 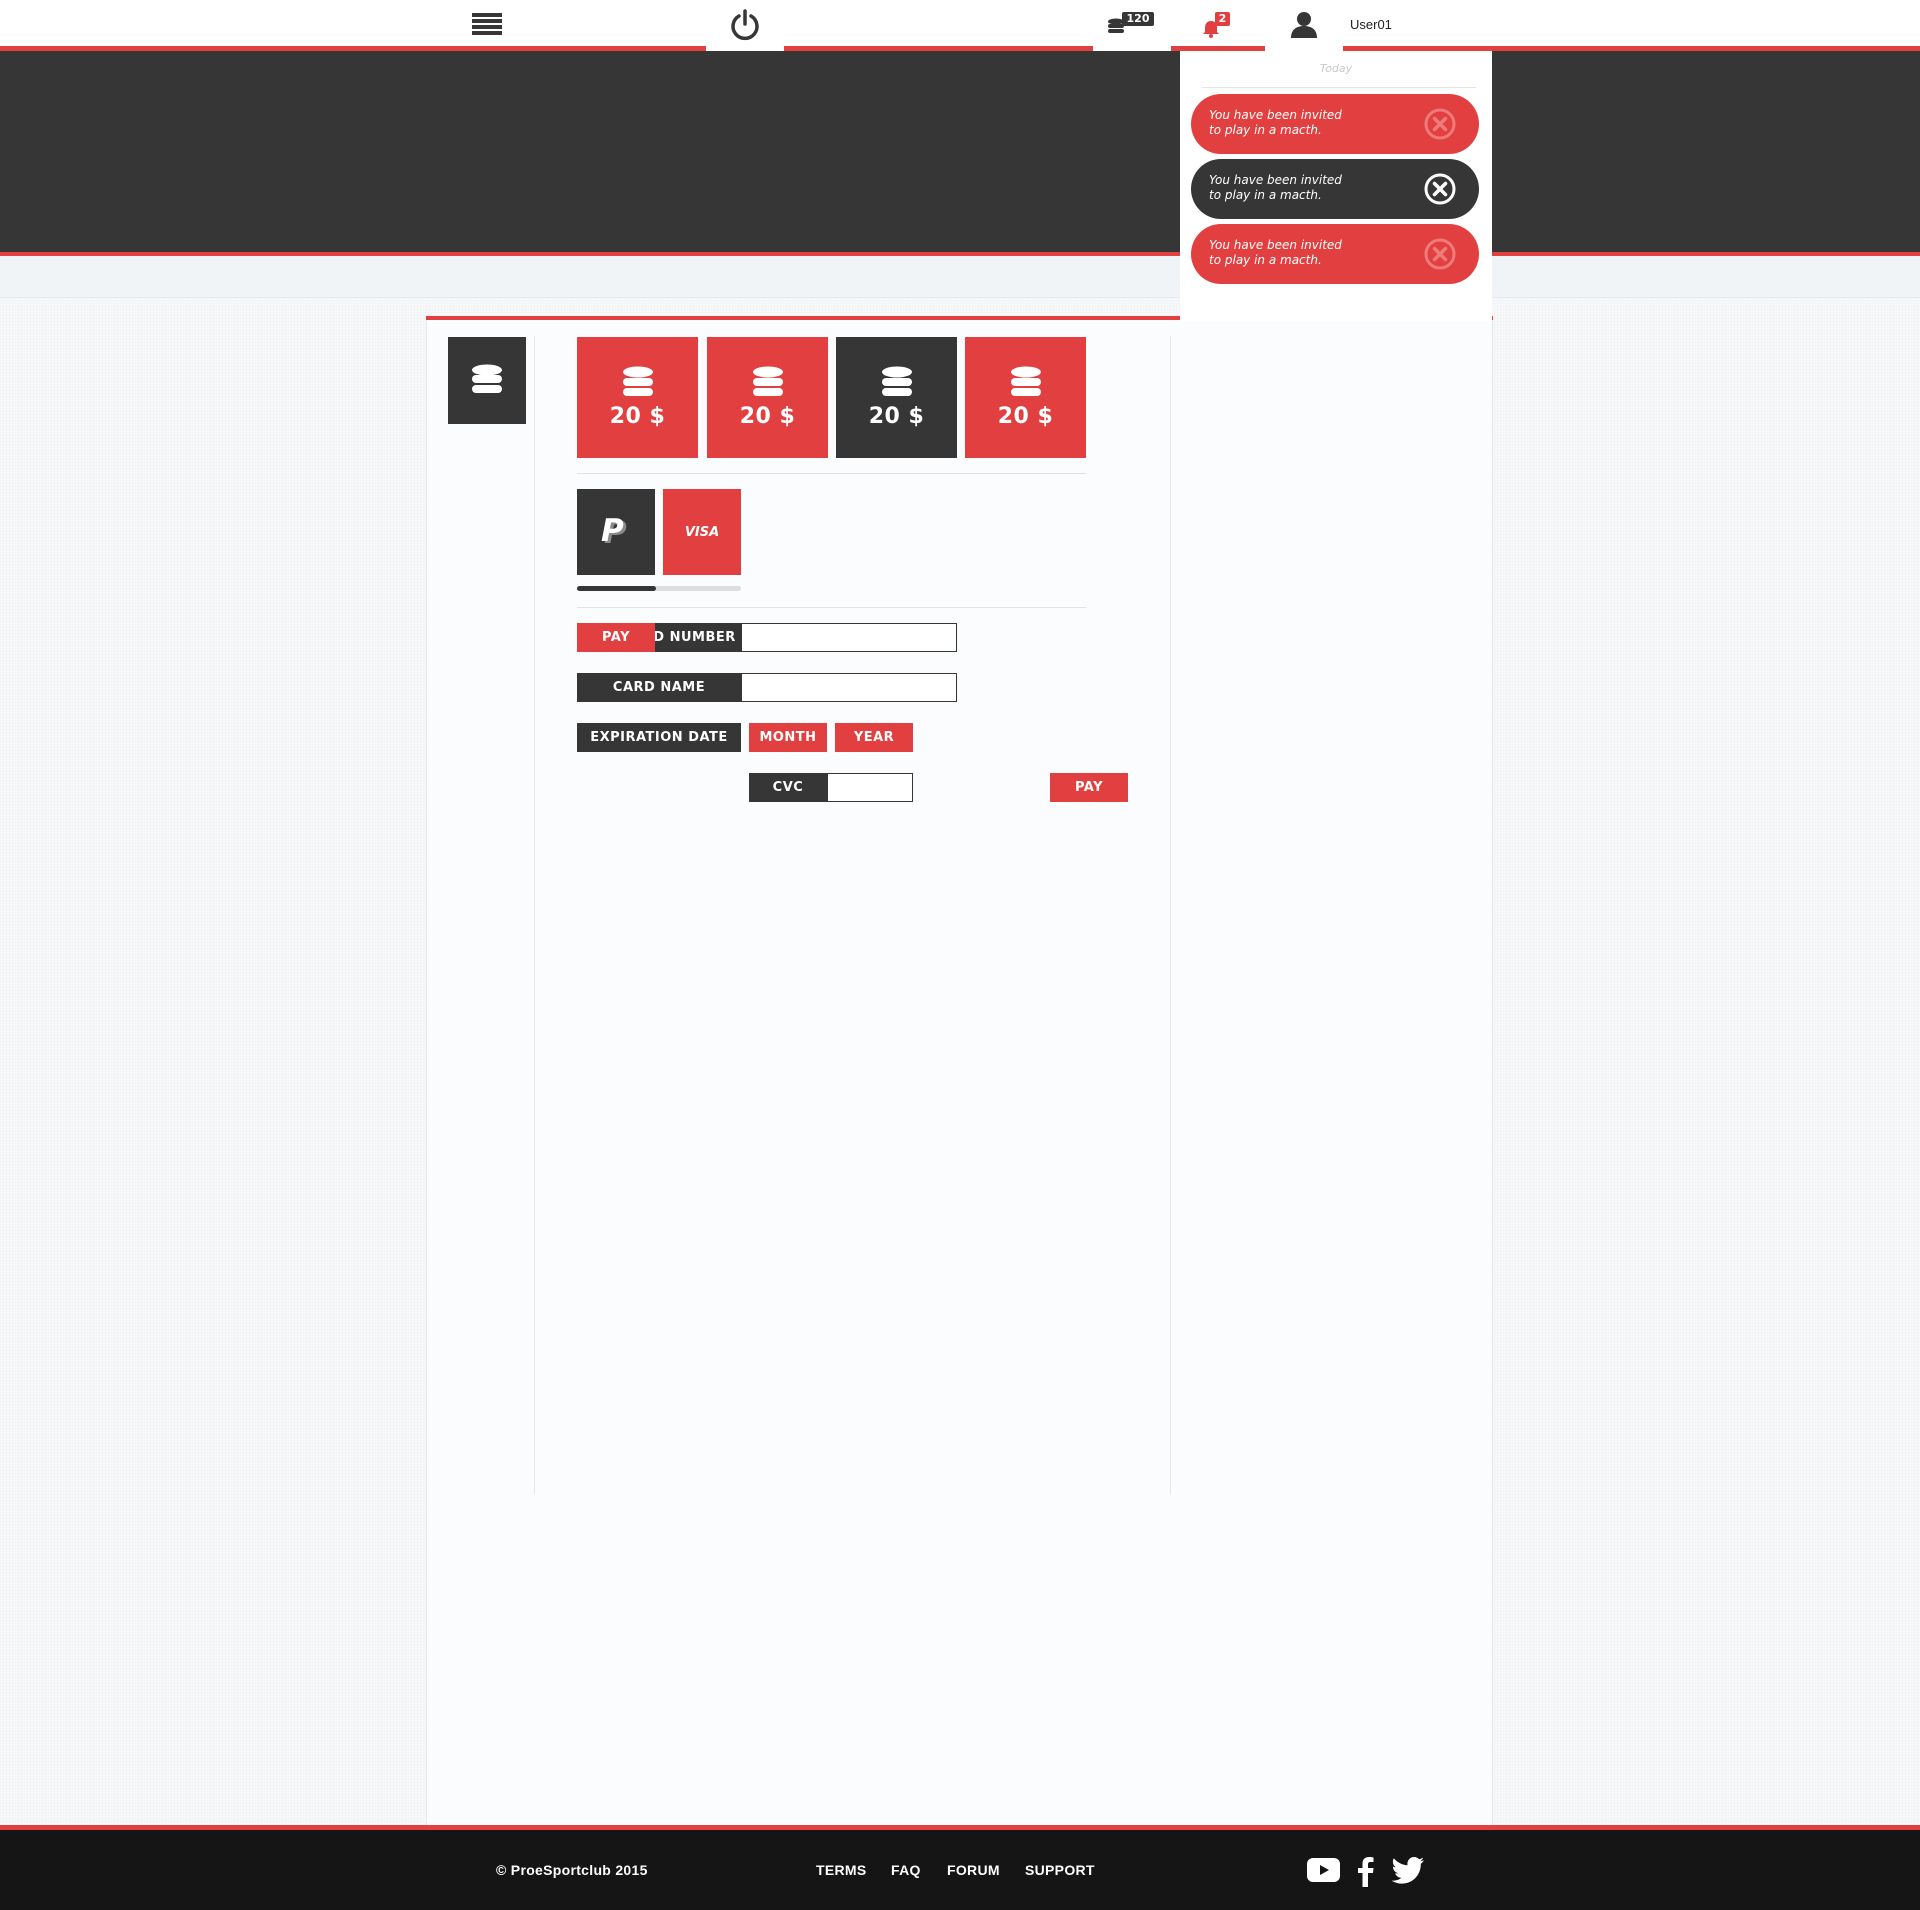 I want to click on visa-method-tile: VISA, so click(x=702, y=532).